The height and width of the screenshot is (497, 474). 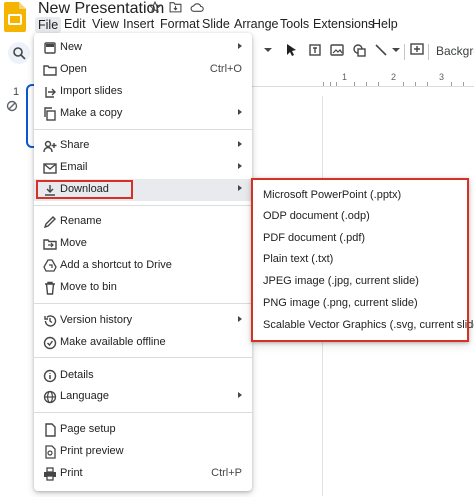 I want to click on ruler-label: 1, so click(x=345, y=77).